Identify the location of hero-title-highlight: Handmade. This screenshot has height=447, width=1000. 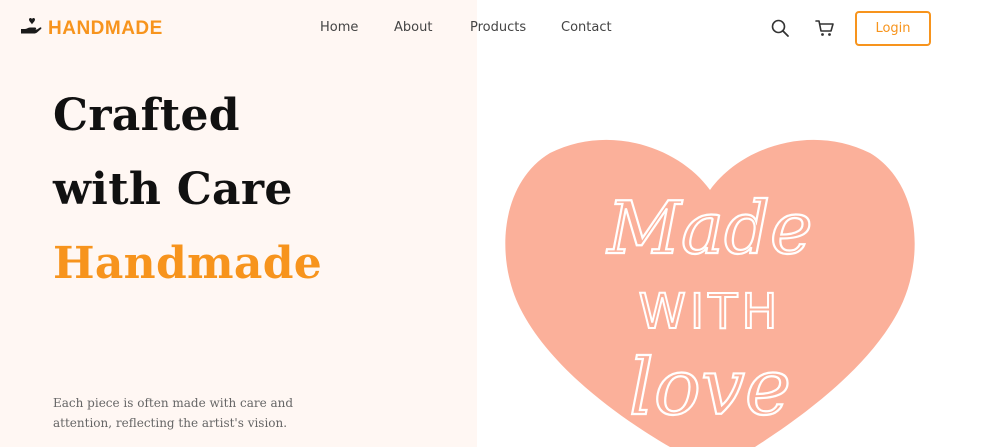
(188, 263).